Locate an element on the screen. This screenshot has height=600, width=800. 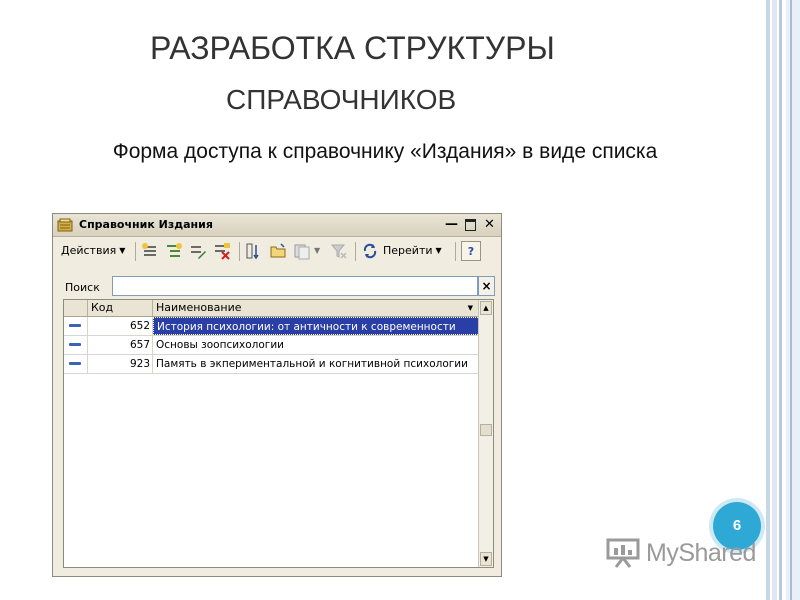
watermark-text: MyShared is located at coordinates (701, 553).